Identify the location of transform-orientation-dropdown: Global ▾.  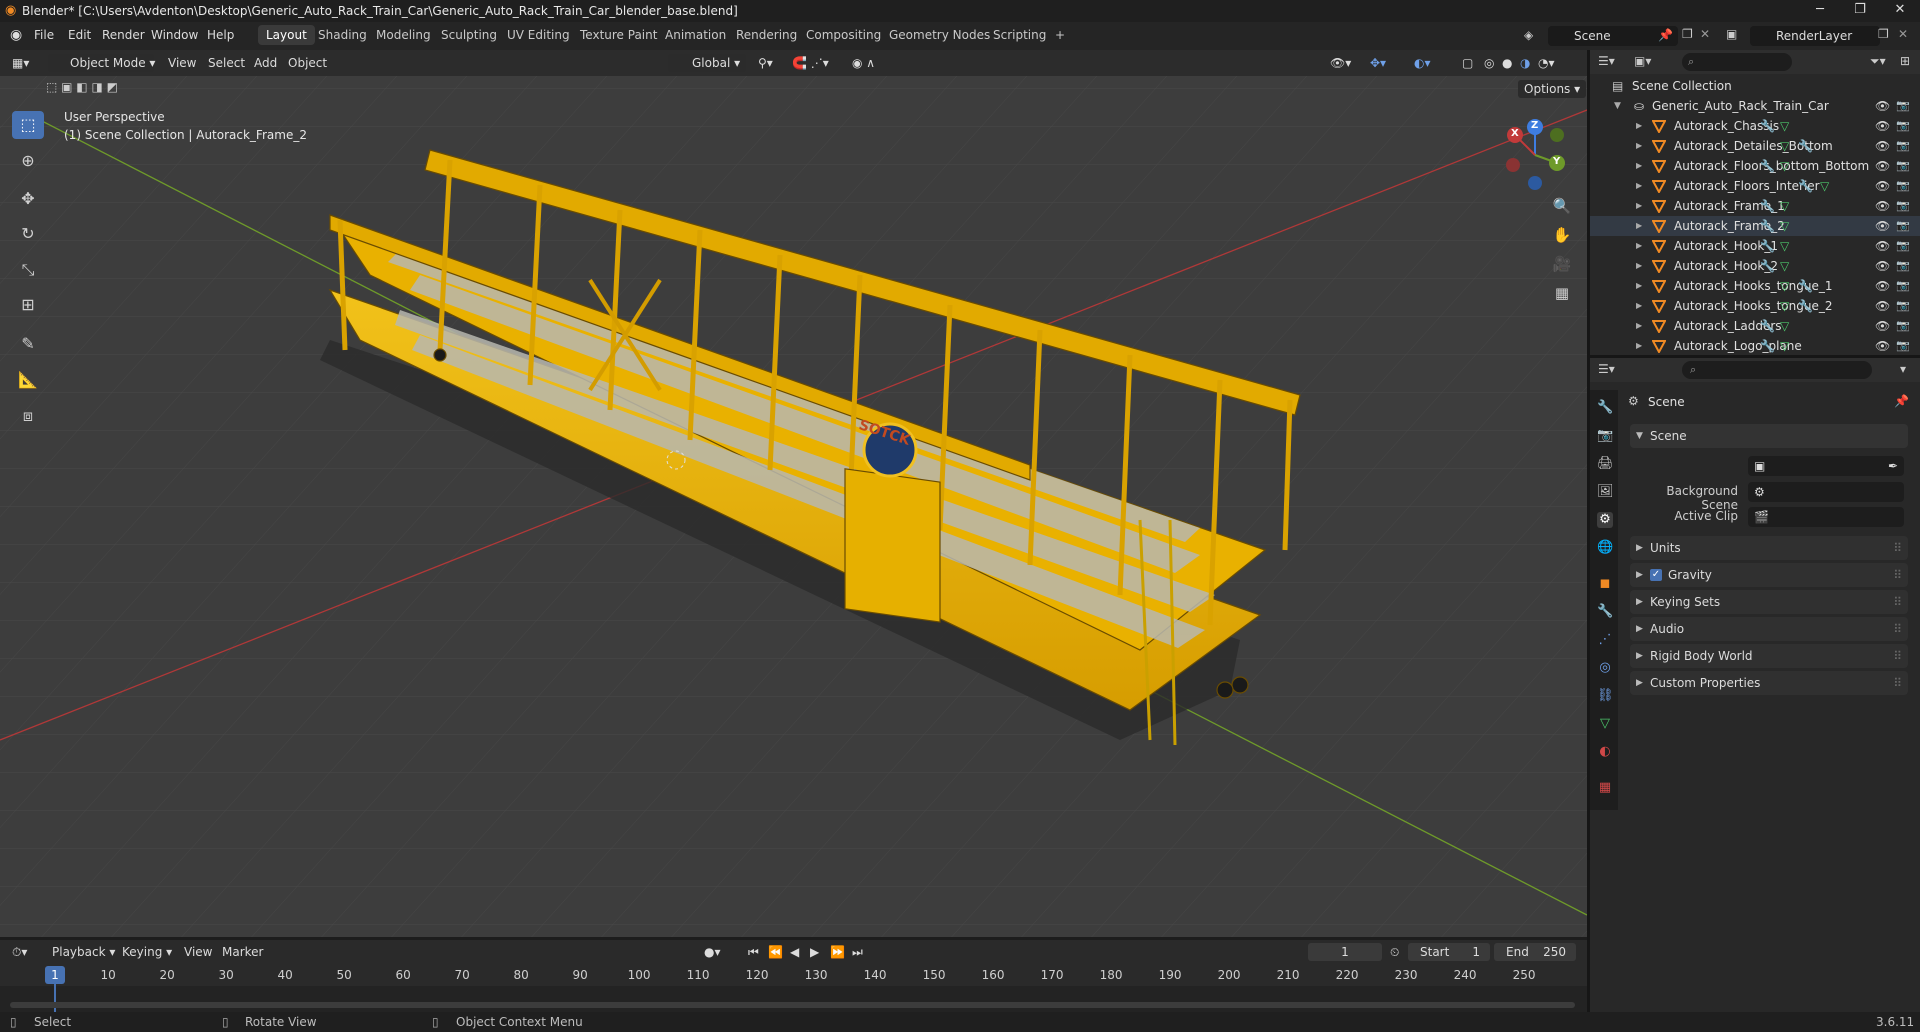
(707, 63).